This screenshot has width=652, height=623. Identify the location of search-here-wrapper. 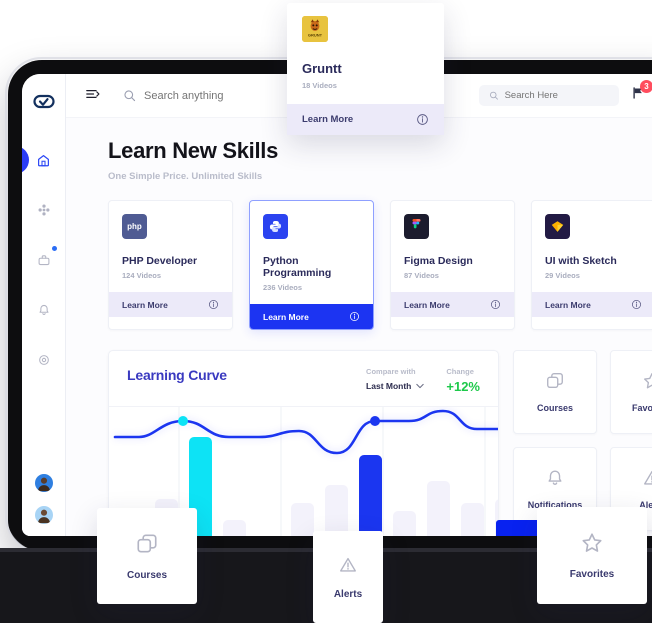
(549, 95).